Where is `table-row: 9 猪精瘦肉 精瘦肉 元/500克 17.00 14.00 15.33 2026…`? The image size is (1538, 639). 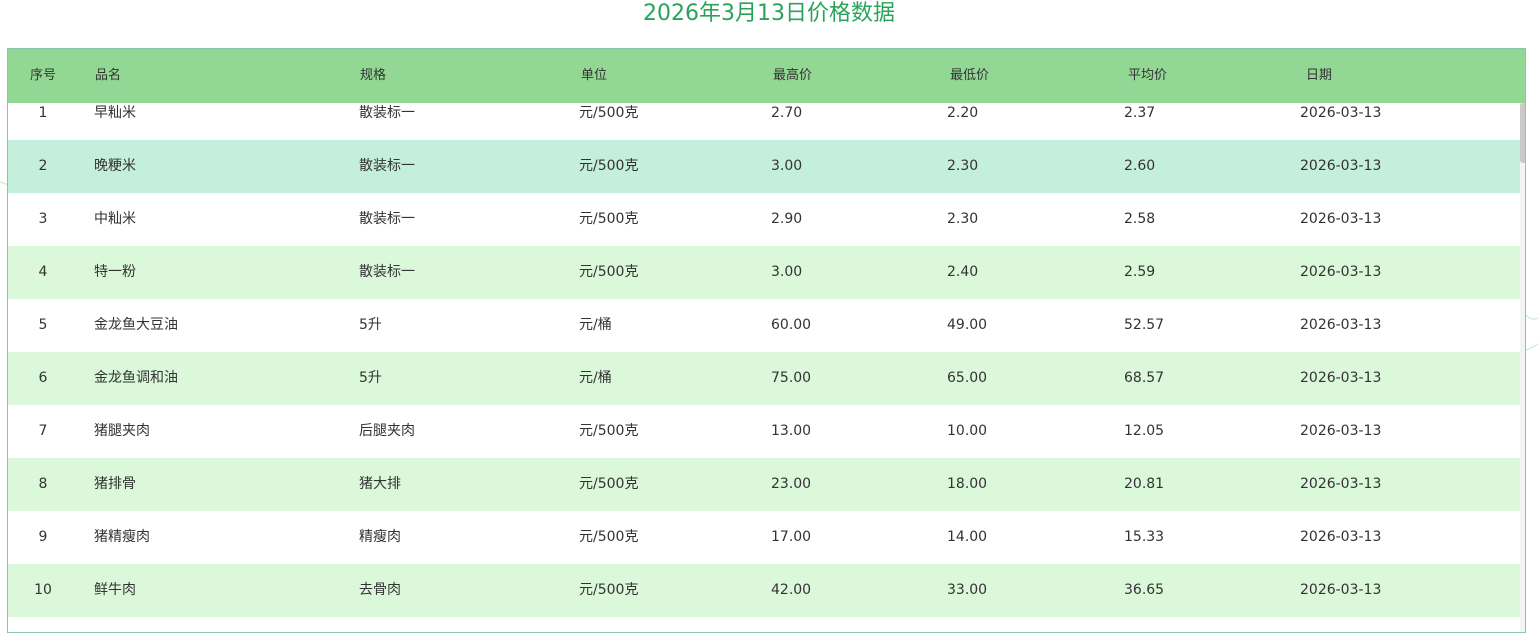
table-row: 9 猪精瘦肉 精瘦肉 元/500克 17.00 14.00 15.33 2026… is located at coordinates (764, 537).